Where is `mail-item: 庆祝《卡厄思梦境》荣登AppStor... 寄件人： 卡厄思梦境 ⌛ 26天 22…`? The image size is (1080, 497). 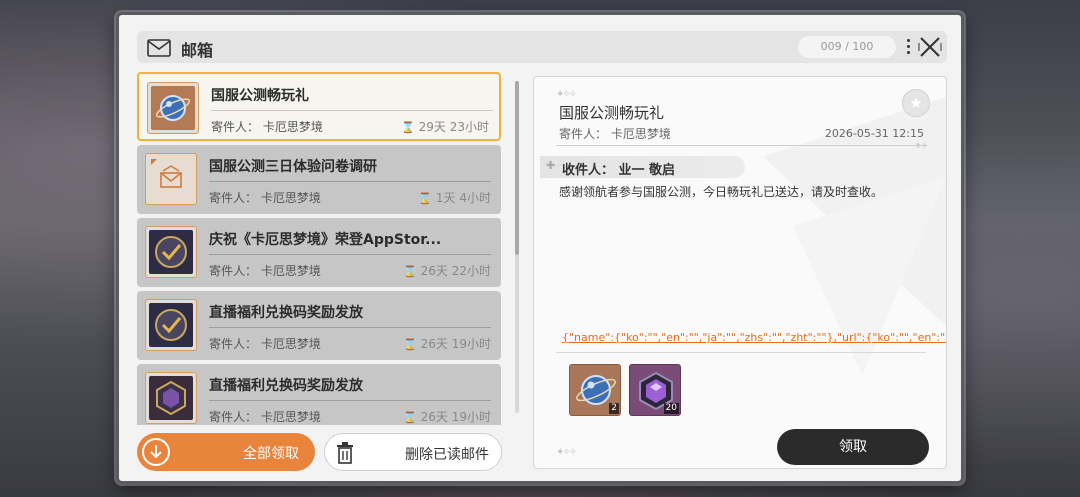
mail-item: 庆祝《卡厄思梦境》荣登AppStor... 寄件人： 卡厄思梦境 ⌛ 26天 22… is located at coordinates (319, 252).